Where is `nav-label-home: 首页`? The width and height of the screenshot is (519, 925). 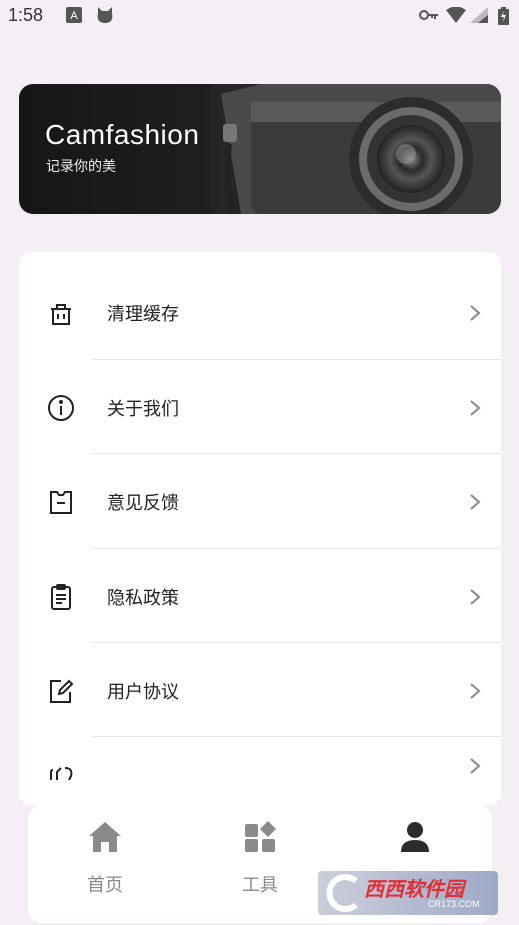
nav-label-home: 首页 is located at coordinates (105, 885).